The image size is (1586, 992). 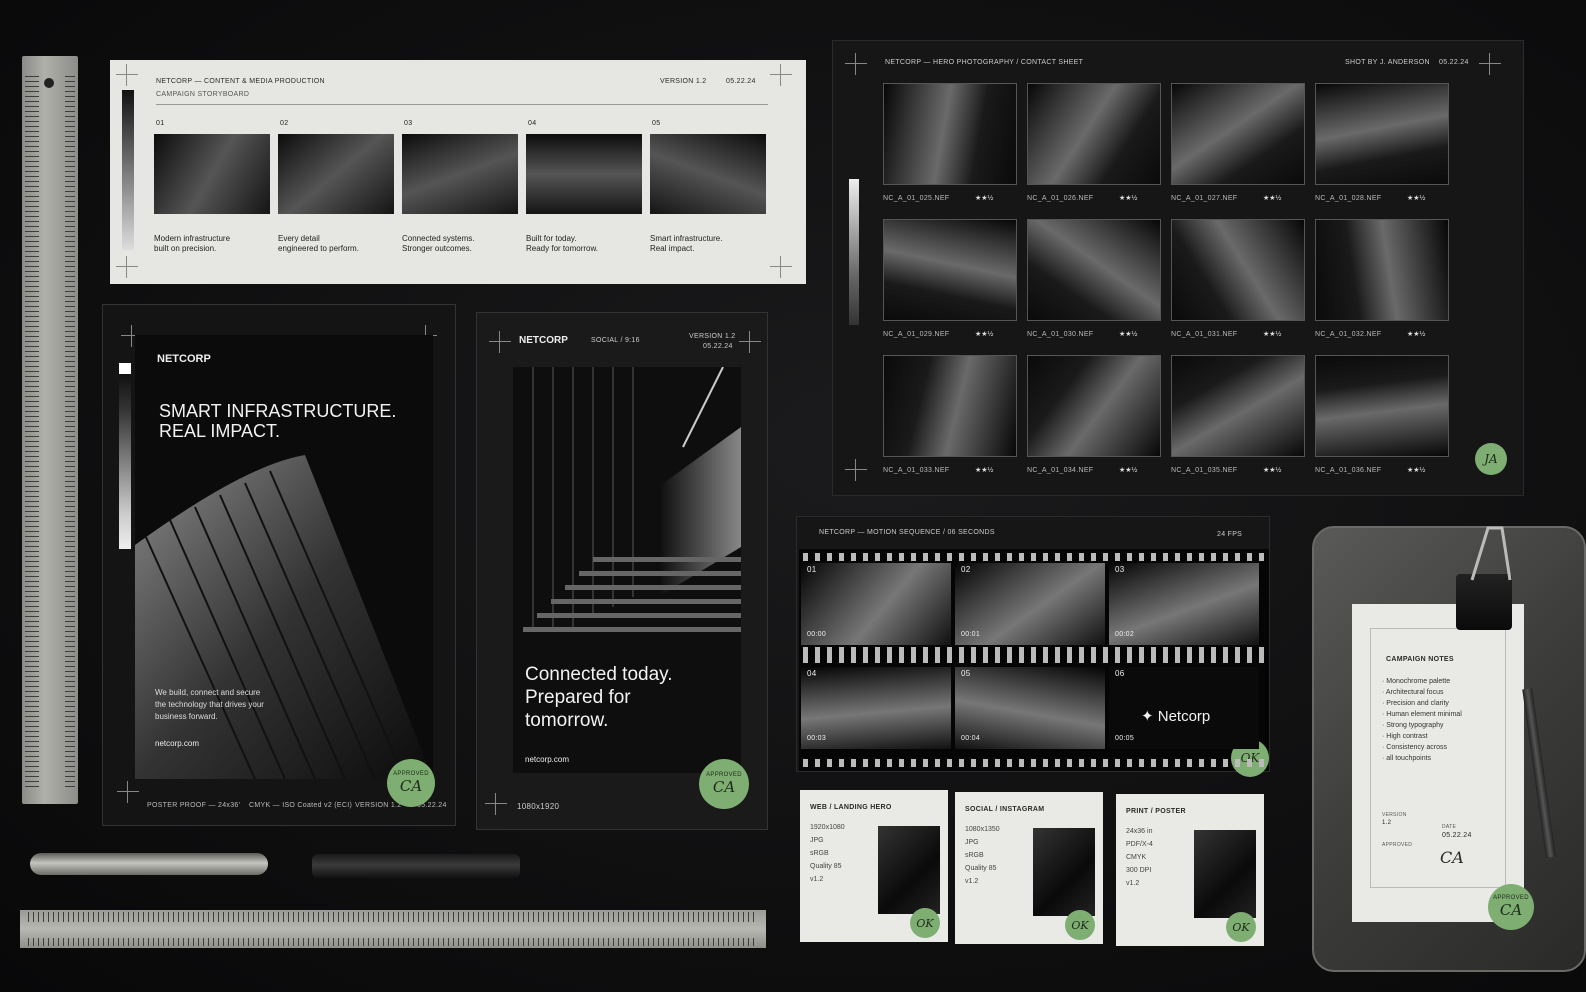 I want to click on motion-frame-timecode: 00:00, so click(x=817, y=634).